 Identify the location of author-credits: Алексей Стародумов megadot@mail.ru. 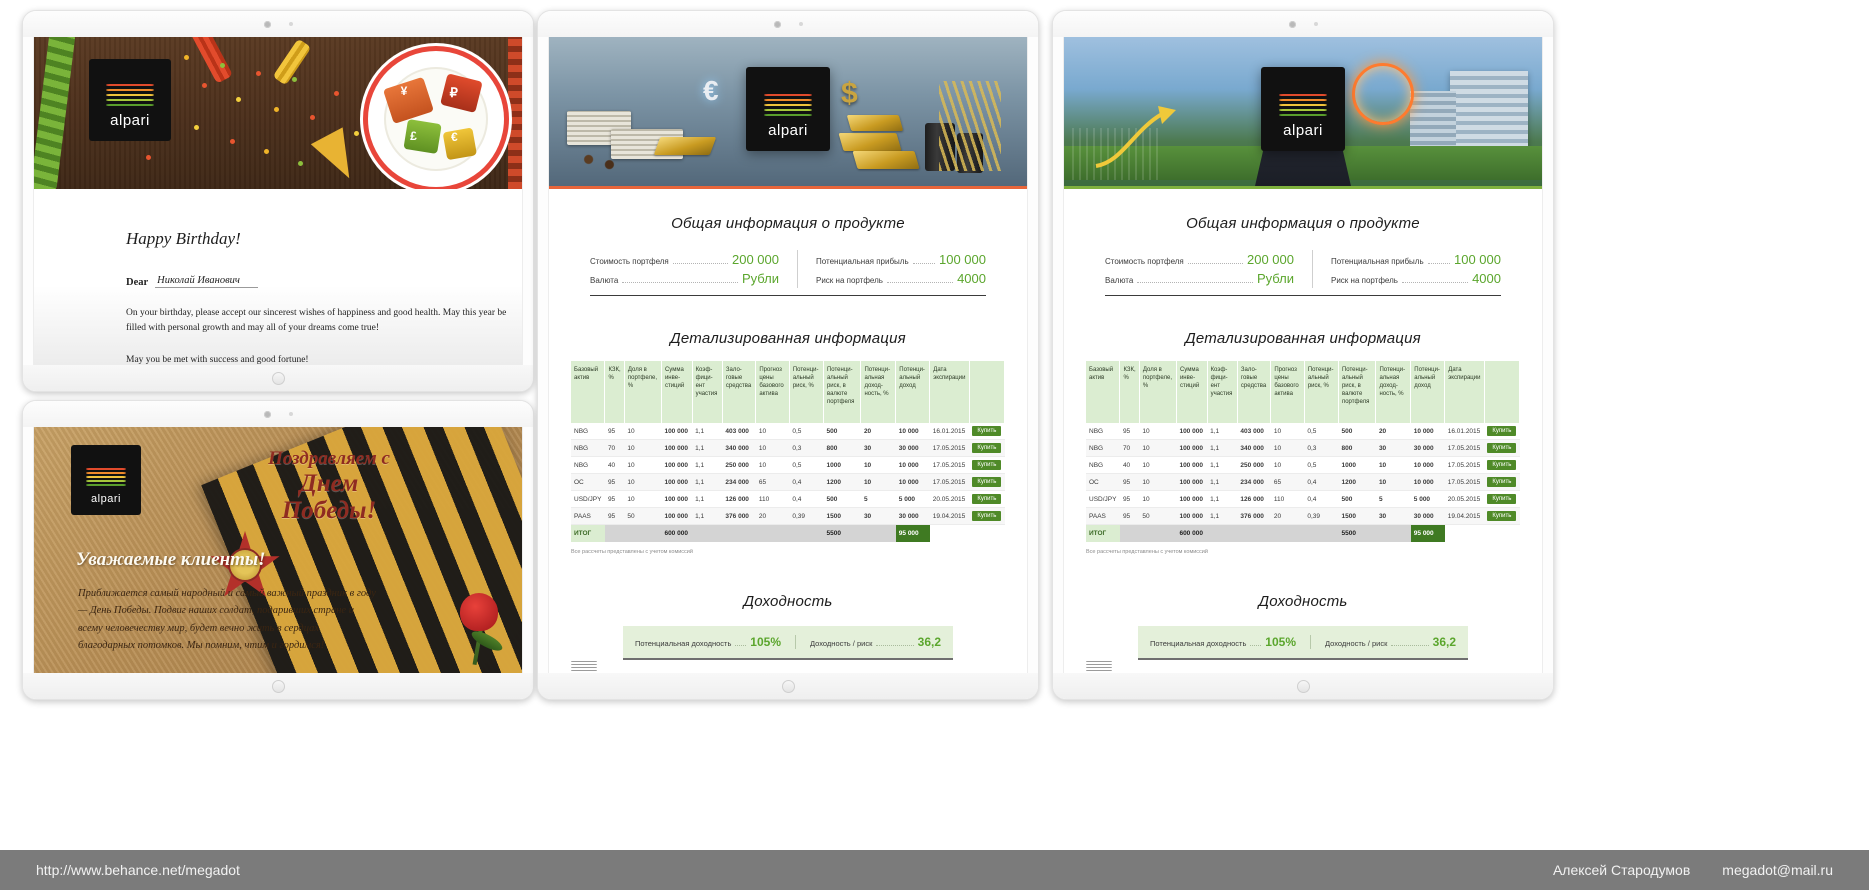
(1693, 870).